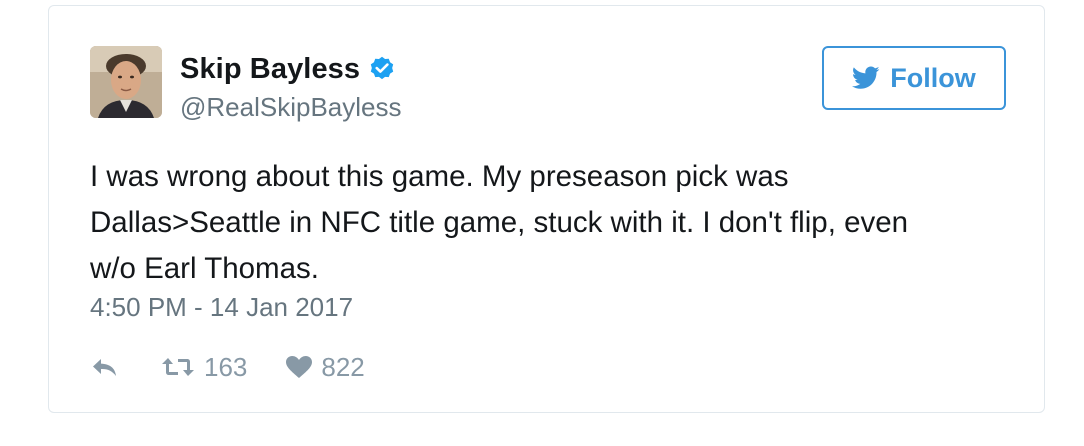 The height and width of the screenshot is (446, 1084). I want to click on reply-icon, so click(105, 367).